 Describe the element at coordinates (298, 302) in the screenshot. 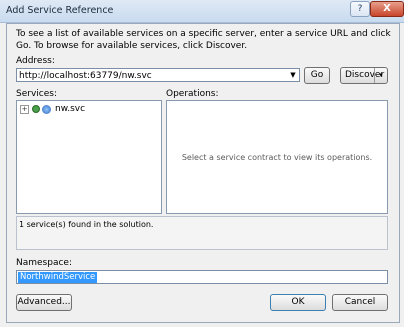

I see `ok-button: OK` at that location.